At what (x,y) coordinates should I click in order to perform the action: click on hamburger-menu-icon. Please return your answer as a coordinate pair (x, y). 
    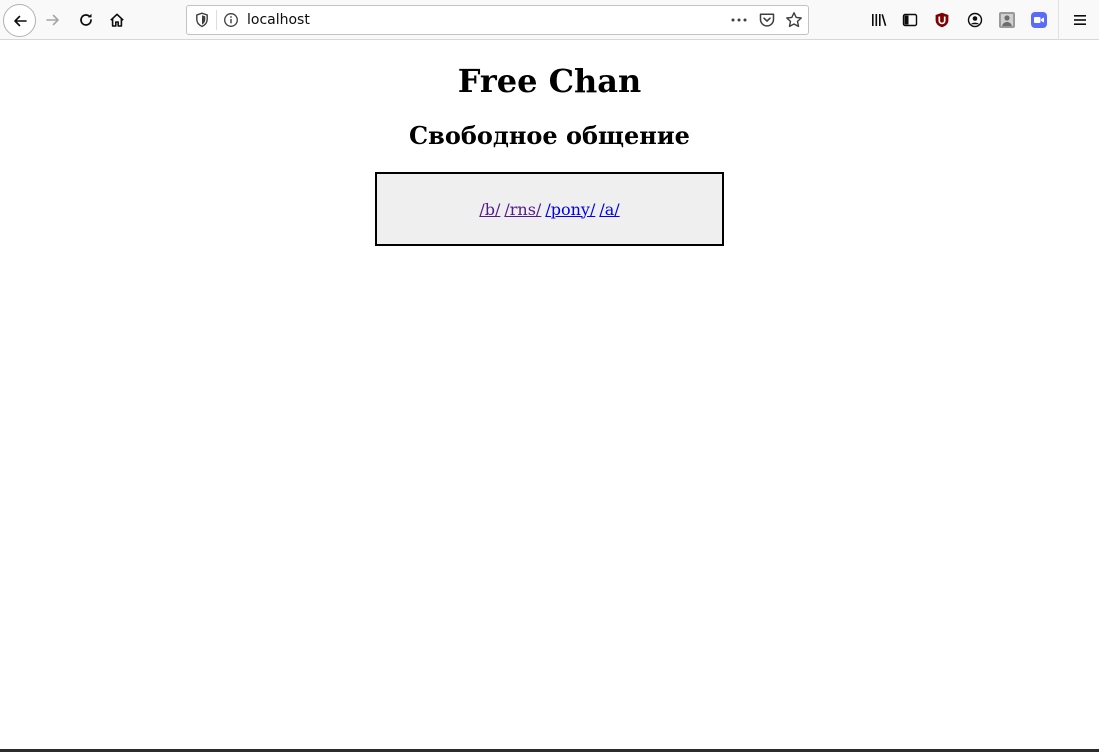
    Looking at the image, I should click on (1080, 20).